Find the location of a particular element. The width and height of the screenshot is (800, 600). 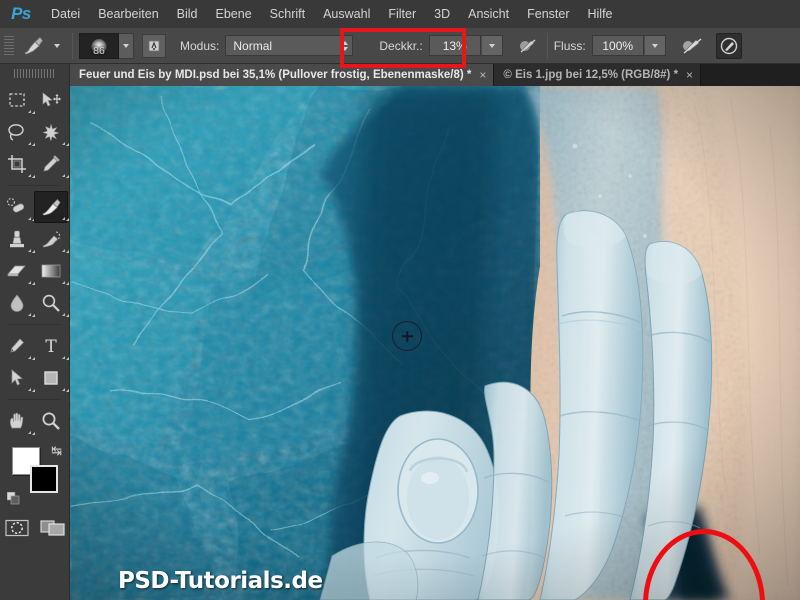

menu-item-hilfe: Hilfe is located at coordinates (600, 14).